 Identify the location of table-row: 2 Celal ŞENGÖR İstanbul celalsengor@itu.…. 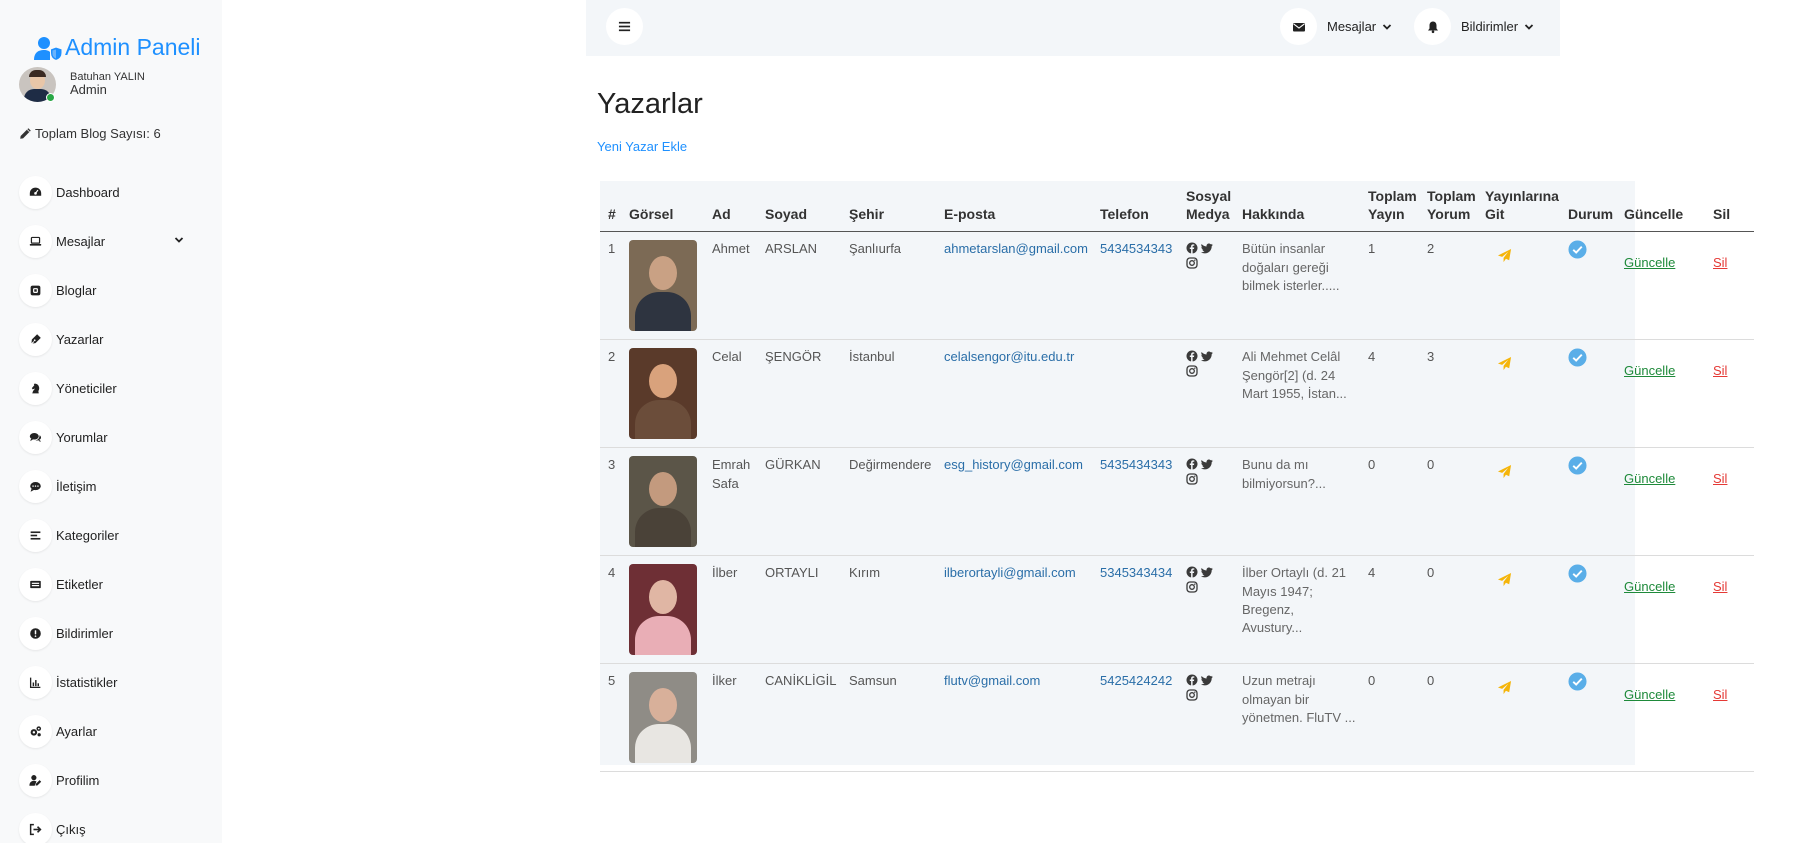
(1177, 394).